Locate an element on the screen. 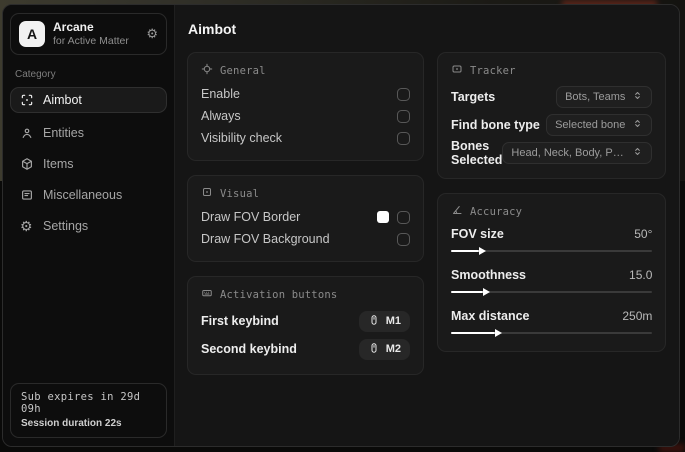 The height and width of the screenshot is (452, 685). setting-label: Max distance is located at coordinates (490, 316).